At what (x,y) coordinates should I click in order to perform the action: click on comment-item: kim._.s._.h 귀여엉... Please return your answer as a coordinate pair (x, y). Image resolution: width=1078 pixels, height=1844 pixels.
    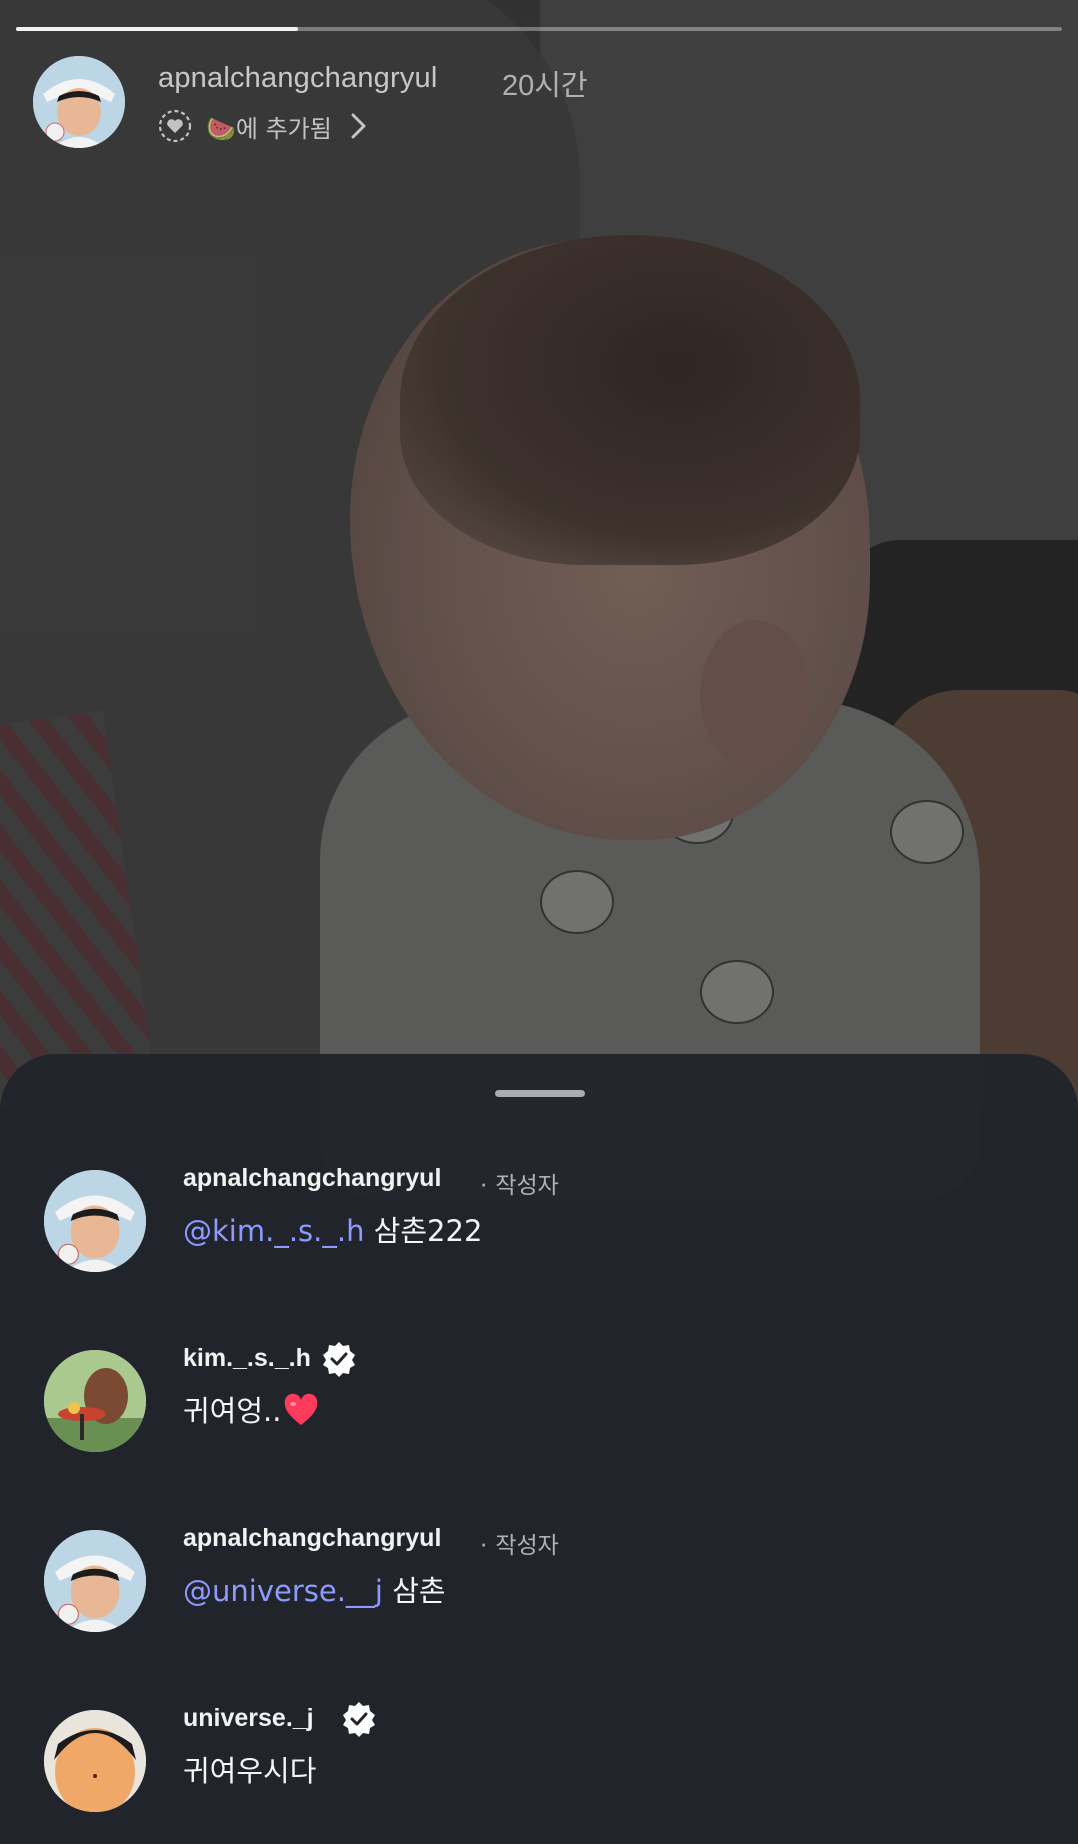
    Looking at the image, I should click on (539, 1403).